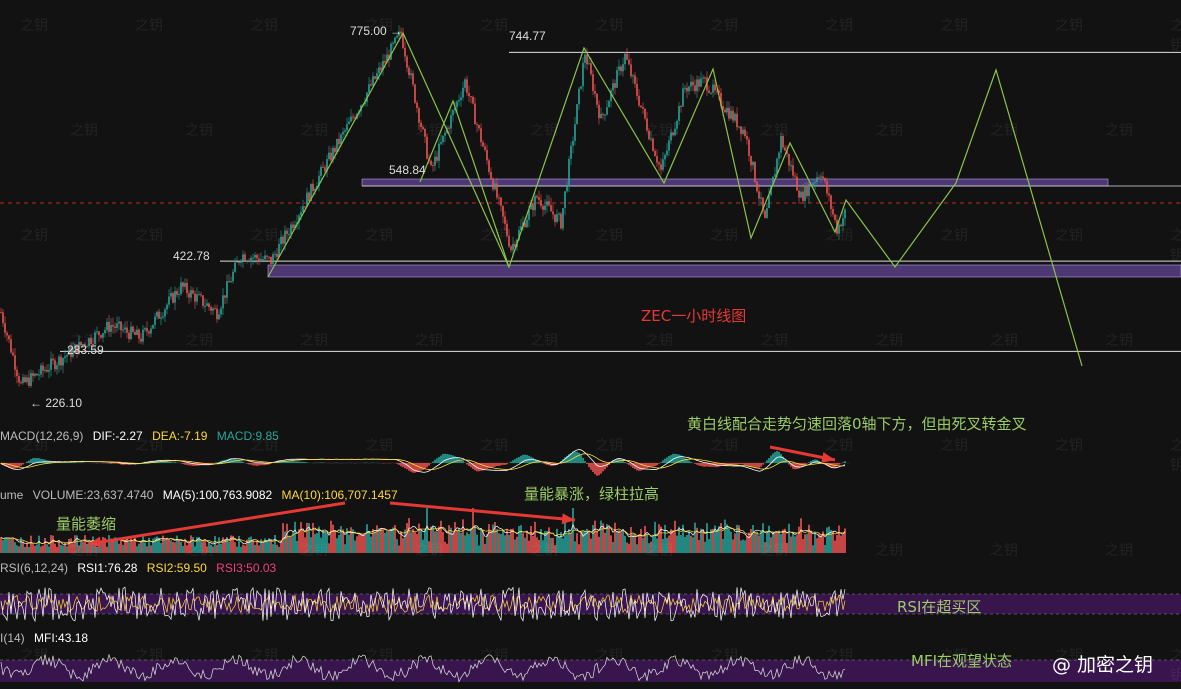 The height and width of the screenshot is (689, 1181). I want to click on rsi-annotation: RSI在超买区, so click(939, 607).